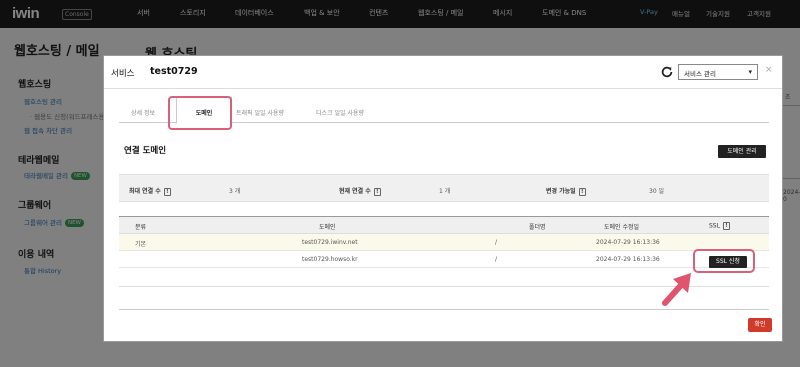  What do you see at coordinates (700, 74) in the screenshot?
I see `select-value: 서비스 관리` at bounding box center [700, 74].